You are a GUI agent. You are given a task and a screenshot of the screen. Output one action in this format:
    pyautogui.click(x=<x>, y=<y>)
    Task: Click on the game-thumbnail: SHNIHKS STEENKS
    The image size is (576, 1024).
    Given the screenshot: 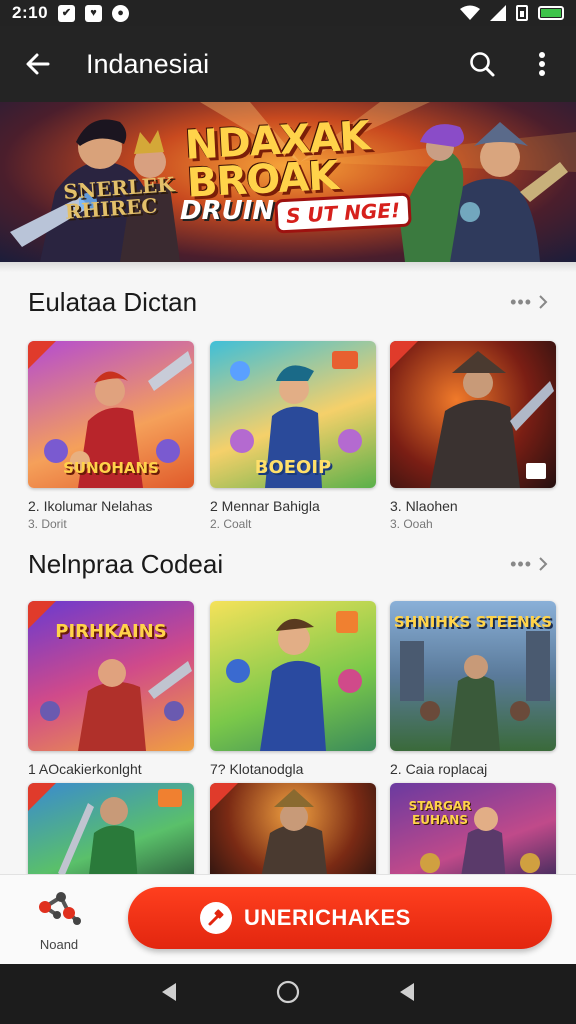 What is the action you would take?
    pyautogui.click(x=473, y=676)
    